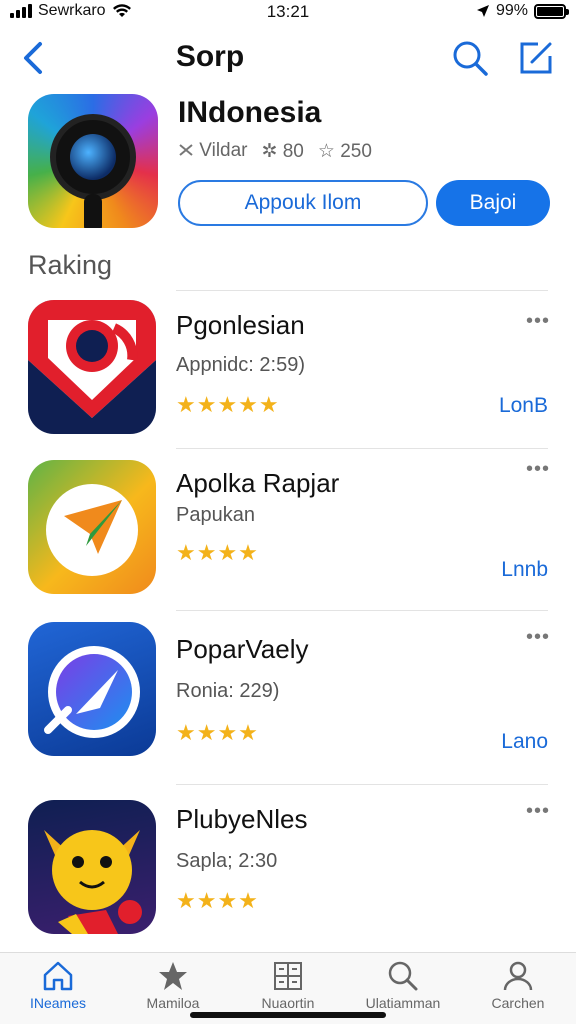 The image size is (576, 1024). What do you see at coordinates (58, 1003) in the screenshot?
I see `tab-label: INeames` at bounding box center [58, 1003].